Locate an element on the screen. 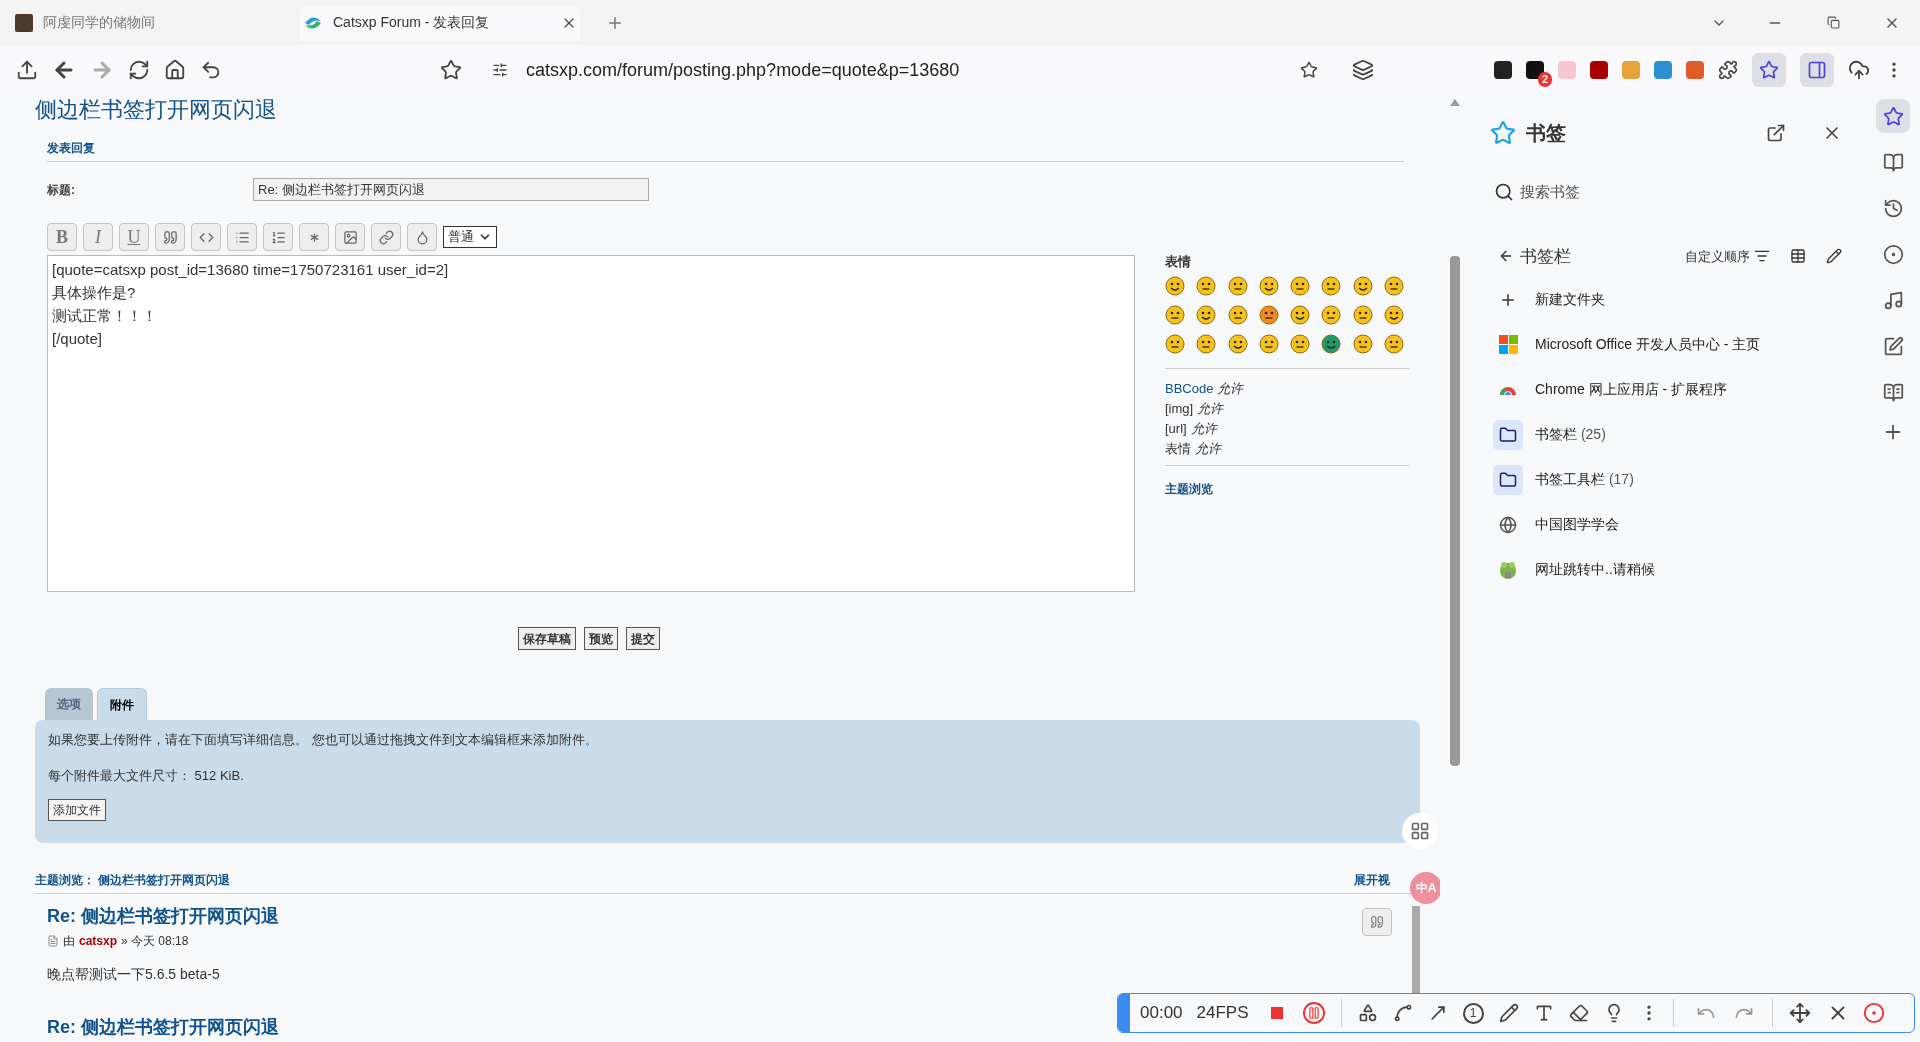  layers-icon is located at coordinates (1363, 70).